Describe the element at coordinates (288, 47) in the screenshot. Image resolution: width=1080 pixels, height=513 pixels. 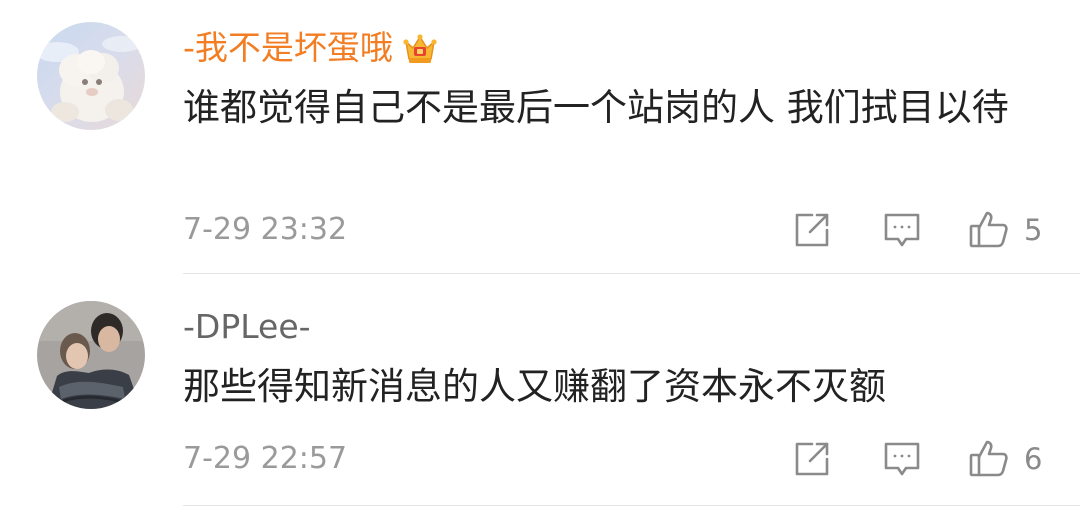
I see `username-text: -我不是坏蛋哦` at that location.